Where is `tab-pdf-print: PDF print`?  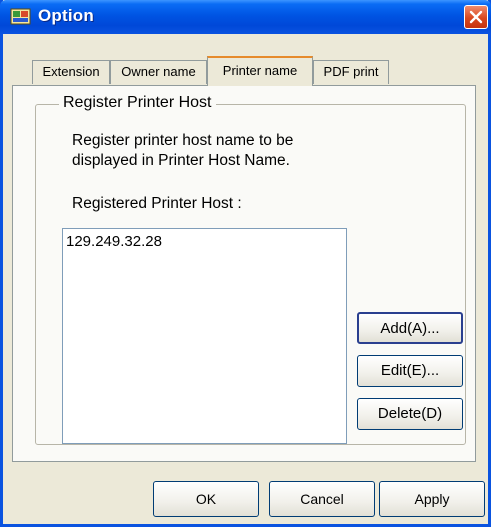 tab-pdf-print: PDF print is located at coordinates (351, 72).